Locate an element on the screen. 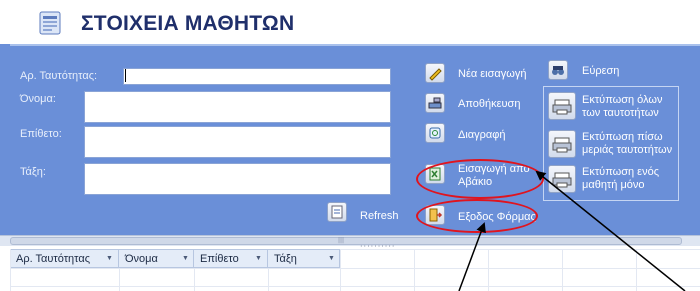 Image resolution: width=700 pixels, height=291 pixels. annotation-arrows is located at coordinates (572, 230).